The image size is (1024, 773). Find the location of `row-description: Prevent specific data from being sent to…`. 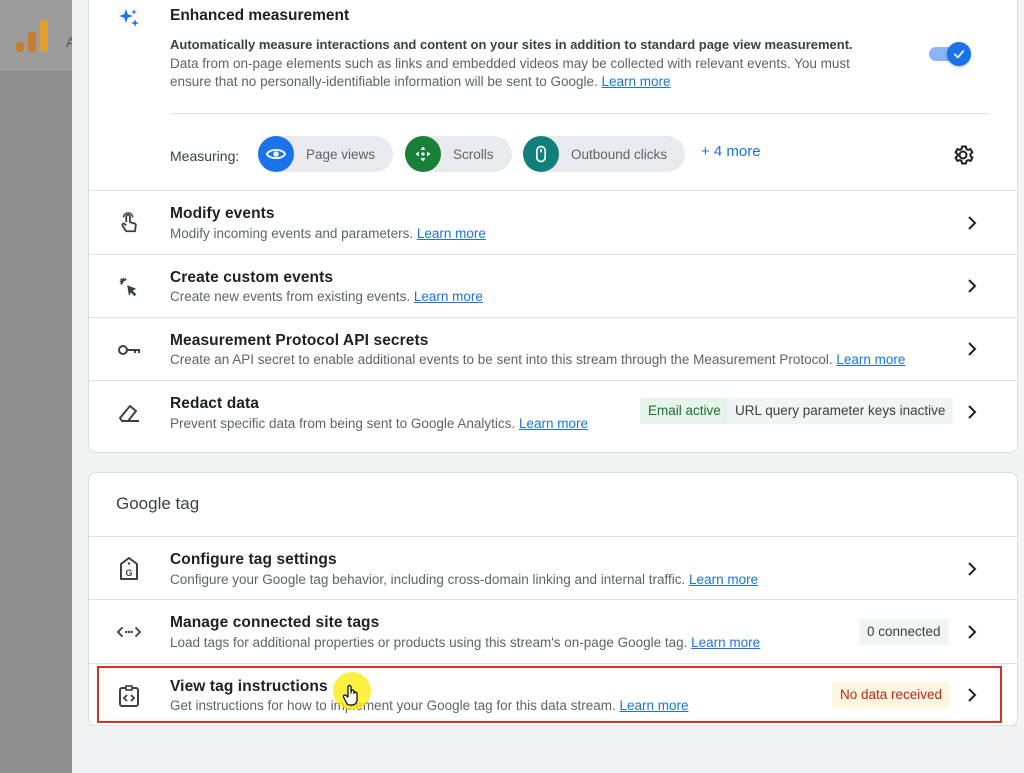

row-description: Prevent specific data from being sent to… is located at coordinates (379, 423).